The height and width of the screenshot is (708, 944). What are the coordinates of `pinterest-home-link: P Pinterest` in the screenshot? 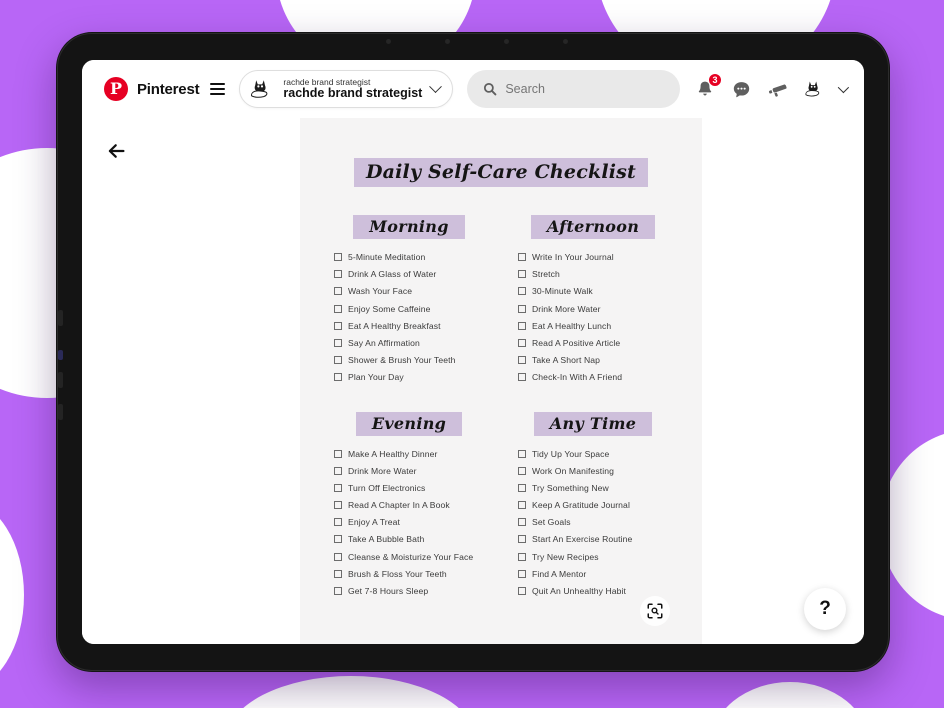 It's located at (165, 89).